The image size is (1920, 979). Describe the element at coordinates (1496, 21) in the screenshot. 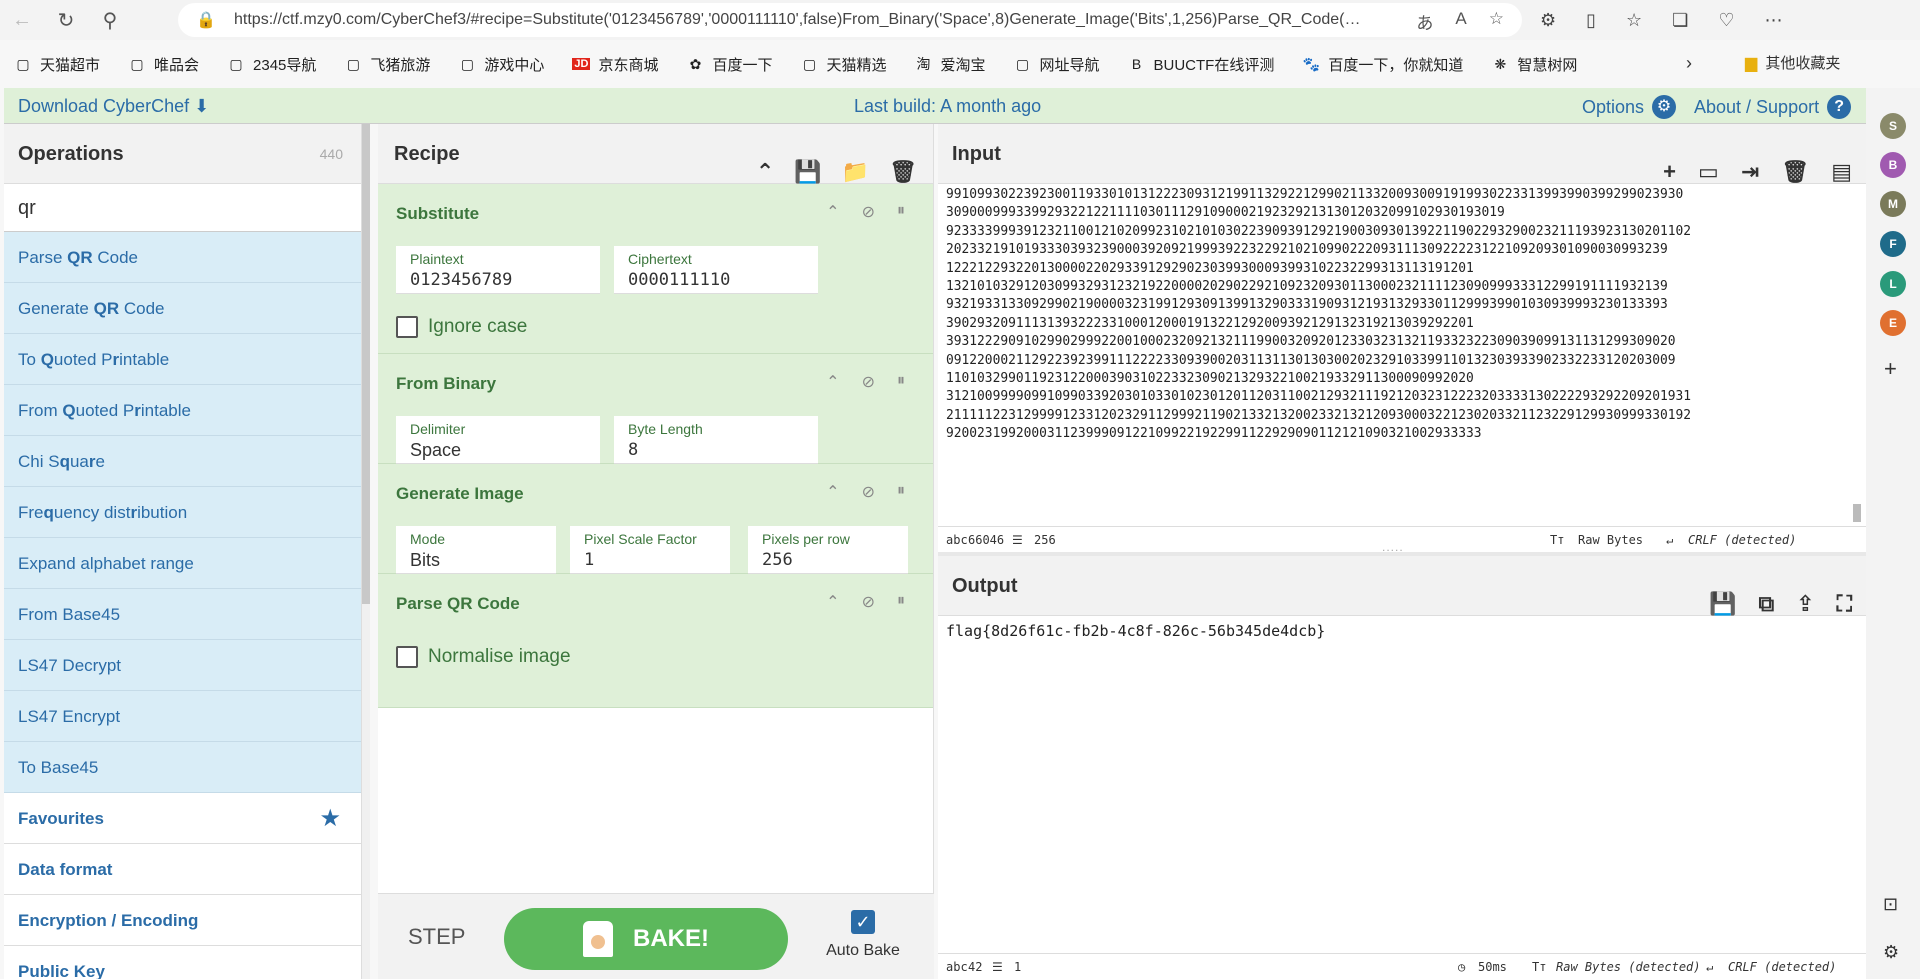

I see `favorite-star-icon: ☆` at that location.